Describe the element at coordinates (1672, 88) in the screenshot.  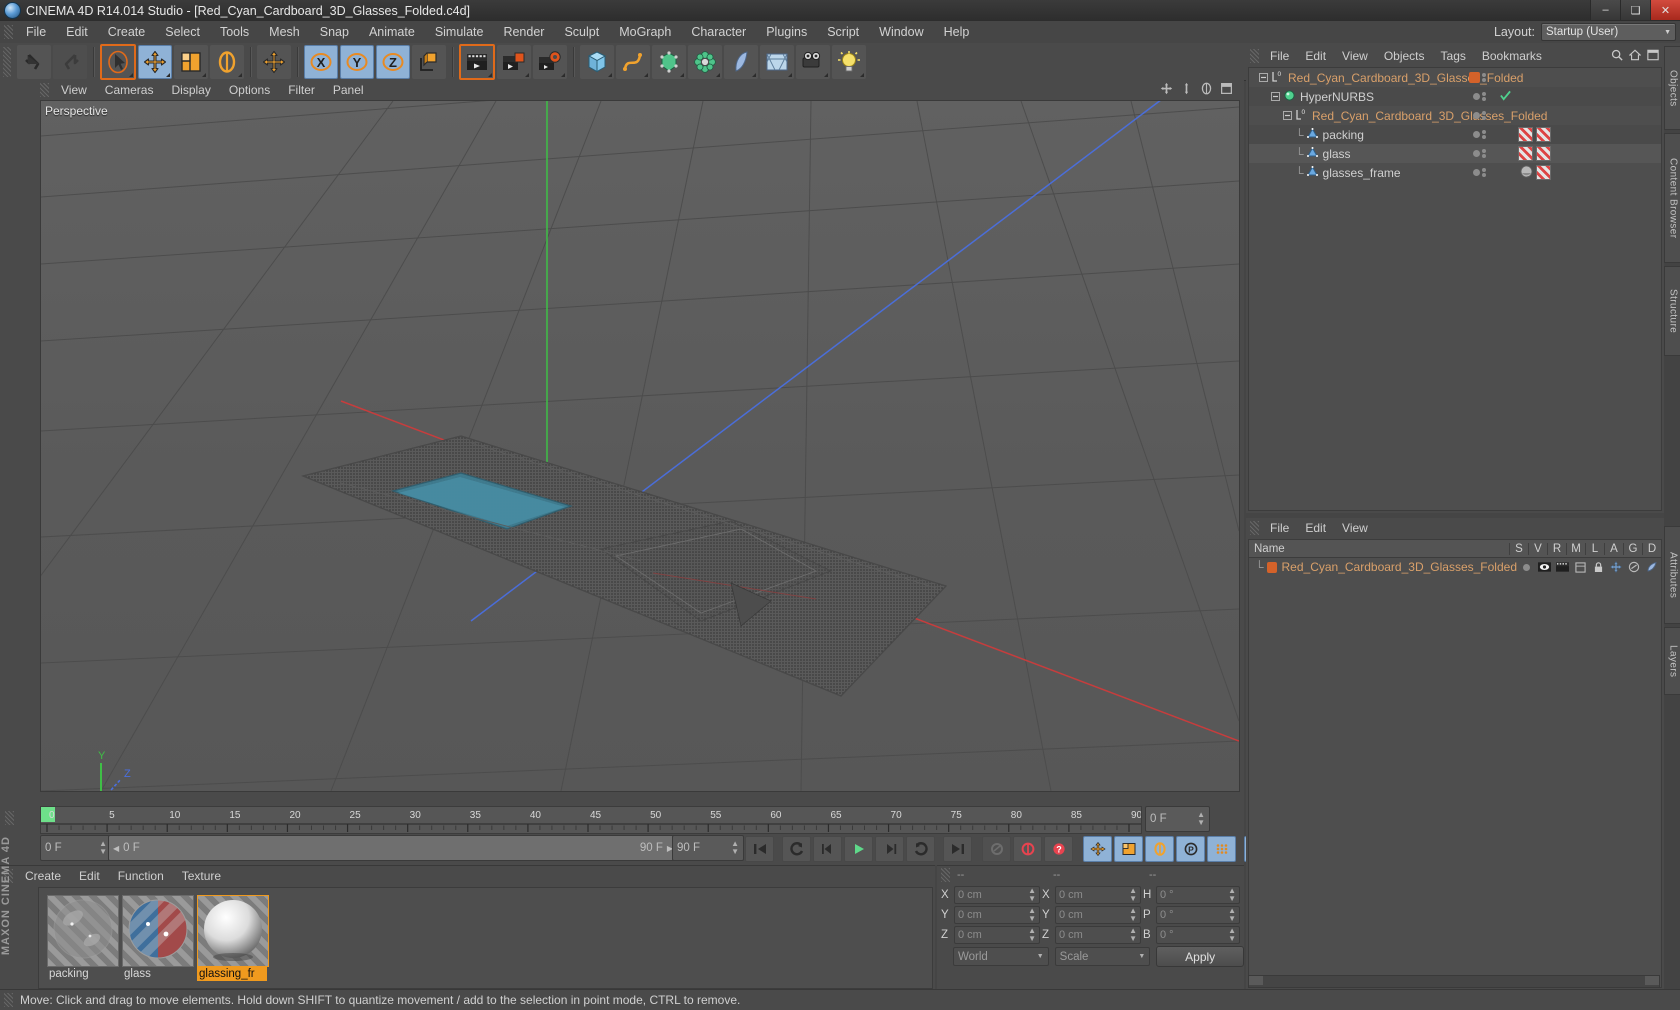
I see `side-tab-objects: Objects` at that location.